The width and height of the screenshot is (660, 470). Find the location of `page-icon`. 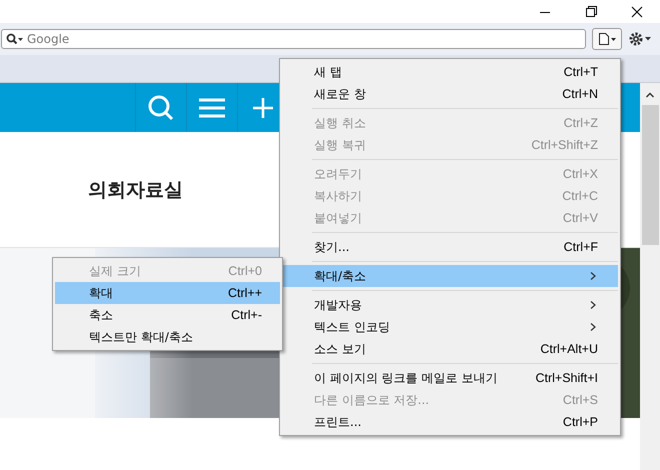

page-icon is located at coordinates (607, 39).